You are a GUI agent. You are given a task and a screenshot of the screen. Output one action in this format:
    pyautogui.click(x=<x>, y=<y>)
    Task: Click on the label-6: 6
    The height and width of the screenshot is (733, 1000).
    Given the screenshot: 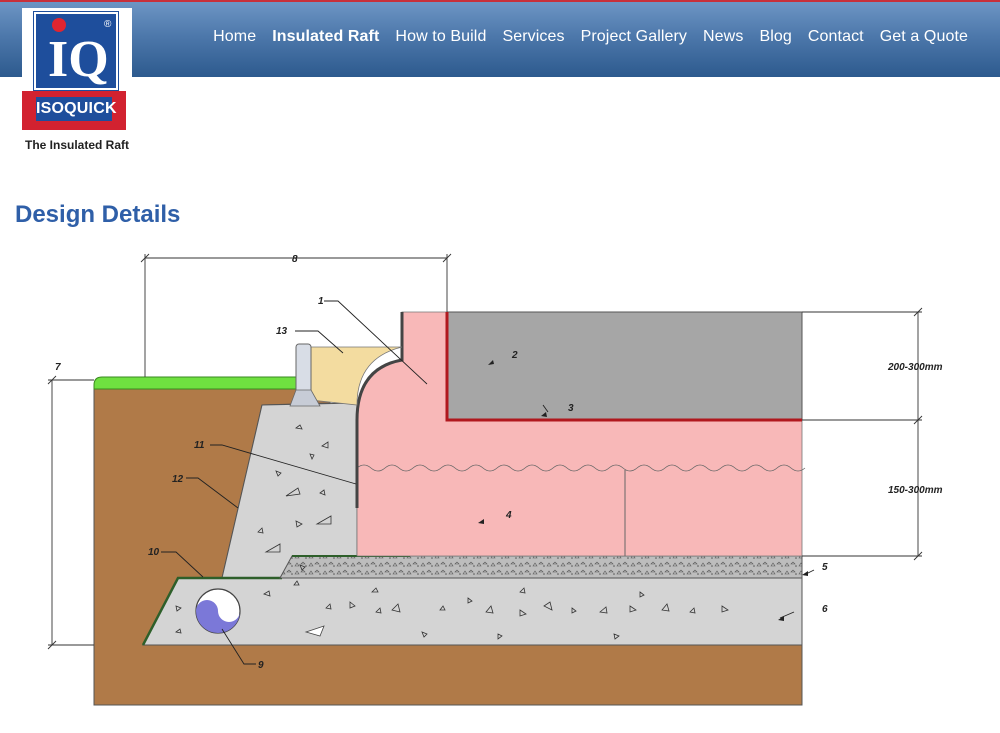 What is the action you would take?
    pyautogui.click(x=825, y=609)
    